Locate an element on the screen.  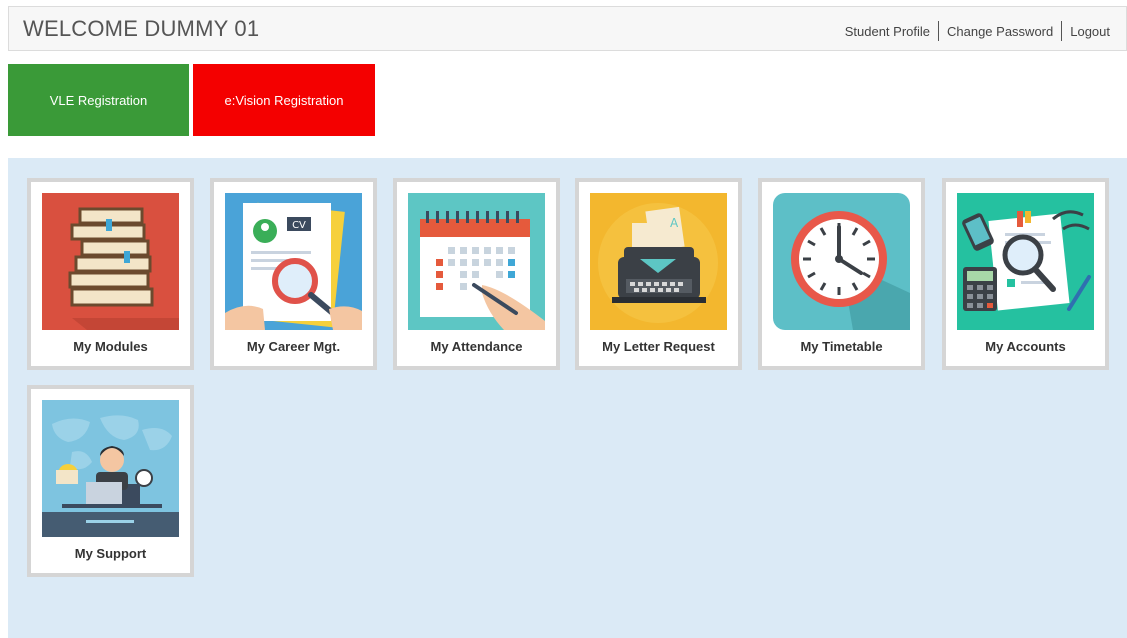
tile-my-letter-request: A My Letter Request is located at coordinates (658, 274).